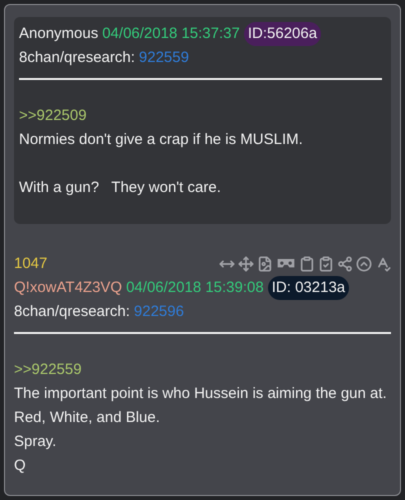 This screenshot has height=500, width=405. Describe the element at coordinates (31, 264) in the screenshot. I see `post-count: 1047` at that location.